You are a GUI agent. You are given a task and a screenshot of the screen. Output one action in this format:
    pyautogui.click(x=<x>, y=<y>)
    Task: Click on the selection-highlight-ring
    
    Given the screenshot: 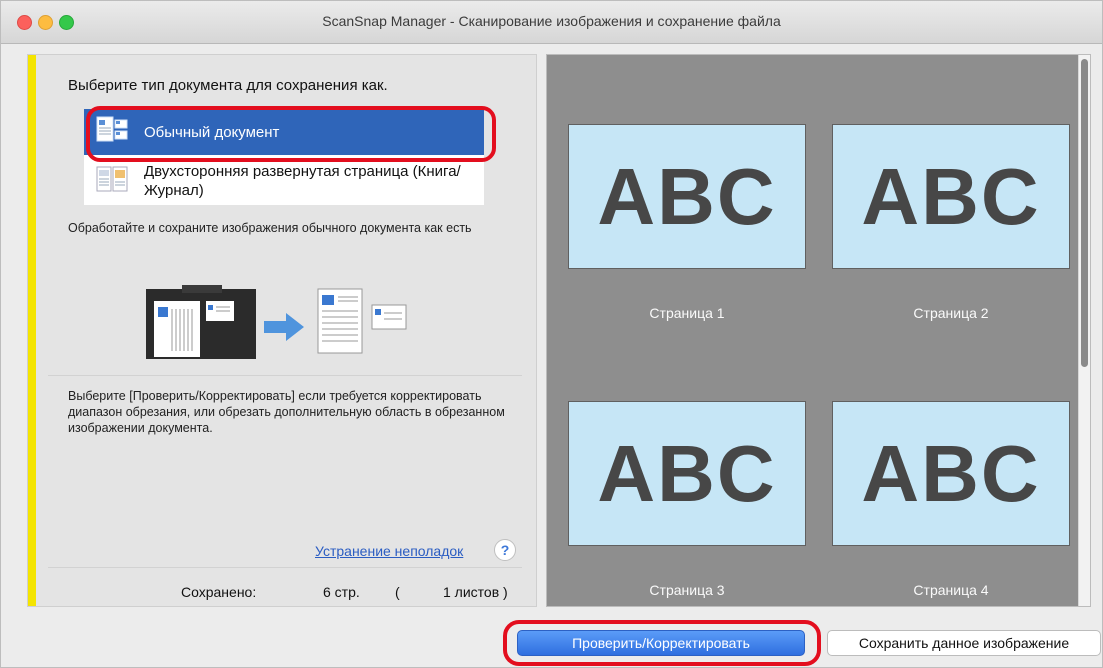 What is the action you would take?
    pyautogui.click(x=291, y=134)
    